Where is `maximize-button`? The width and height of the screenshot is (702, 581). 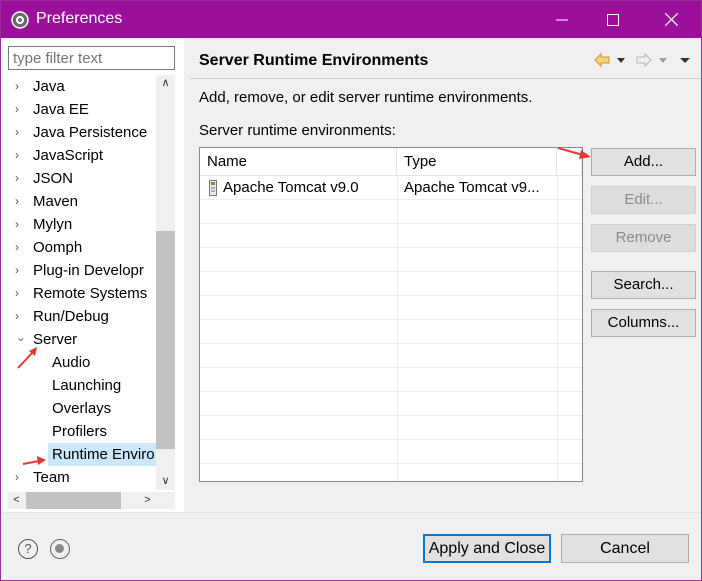
maximize-button is located at coordinates (613, 19).